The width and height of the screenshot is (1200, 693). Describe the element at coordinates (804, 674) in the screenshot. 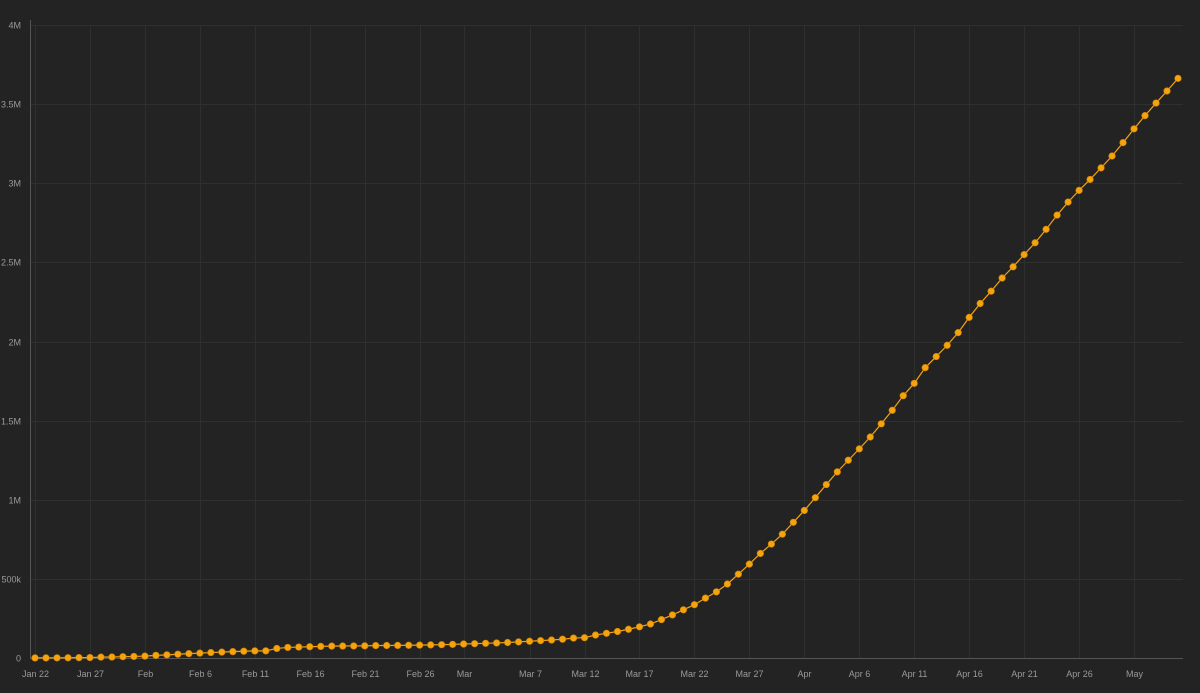

I see `x-tick-label: Apr` at that location.